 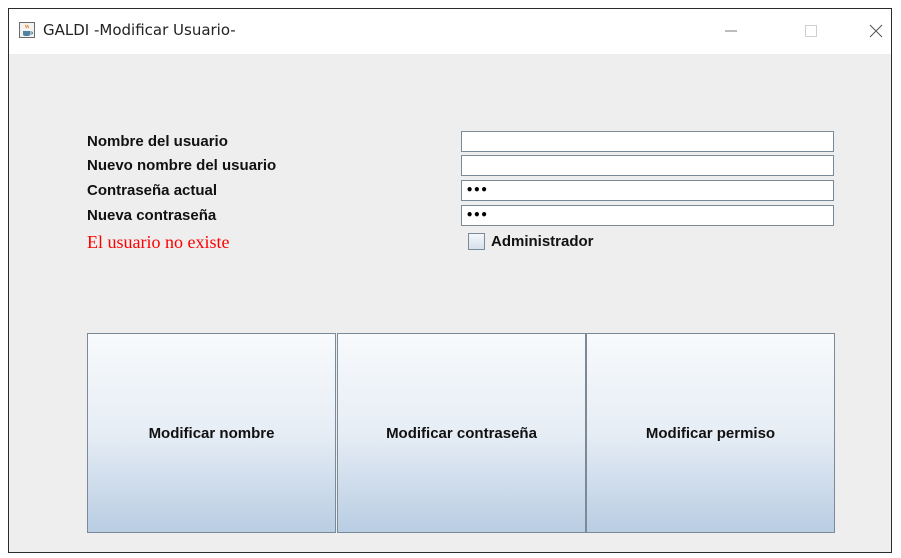 I want to click on java-cup-icon, so click(x=27, y=30).